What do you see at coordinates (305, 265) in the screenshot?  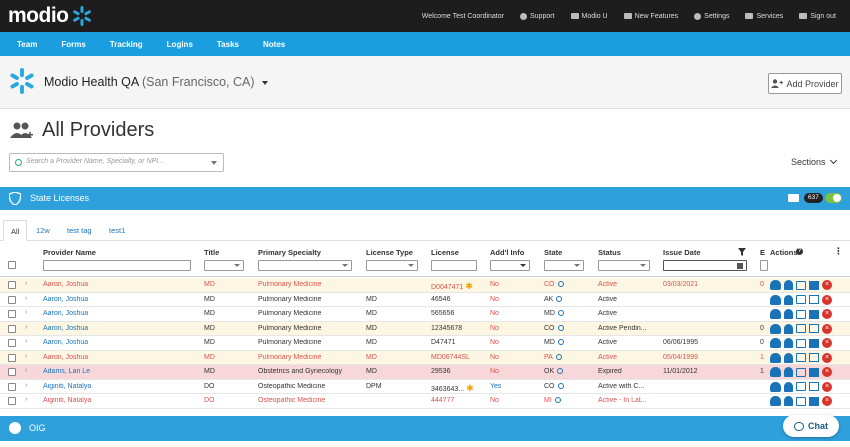 I see `filter-specialty-select` at bounding box center [305, 265].